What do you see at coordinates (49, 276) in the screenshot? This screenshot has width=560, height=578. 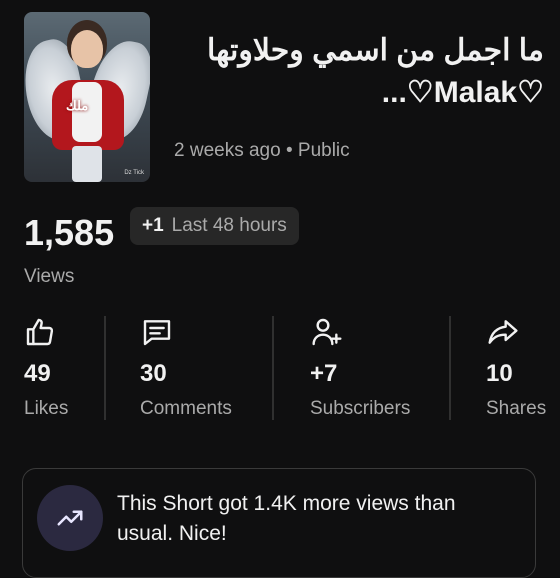 I see `views-label: Views` at bounding box center [49, 276].